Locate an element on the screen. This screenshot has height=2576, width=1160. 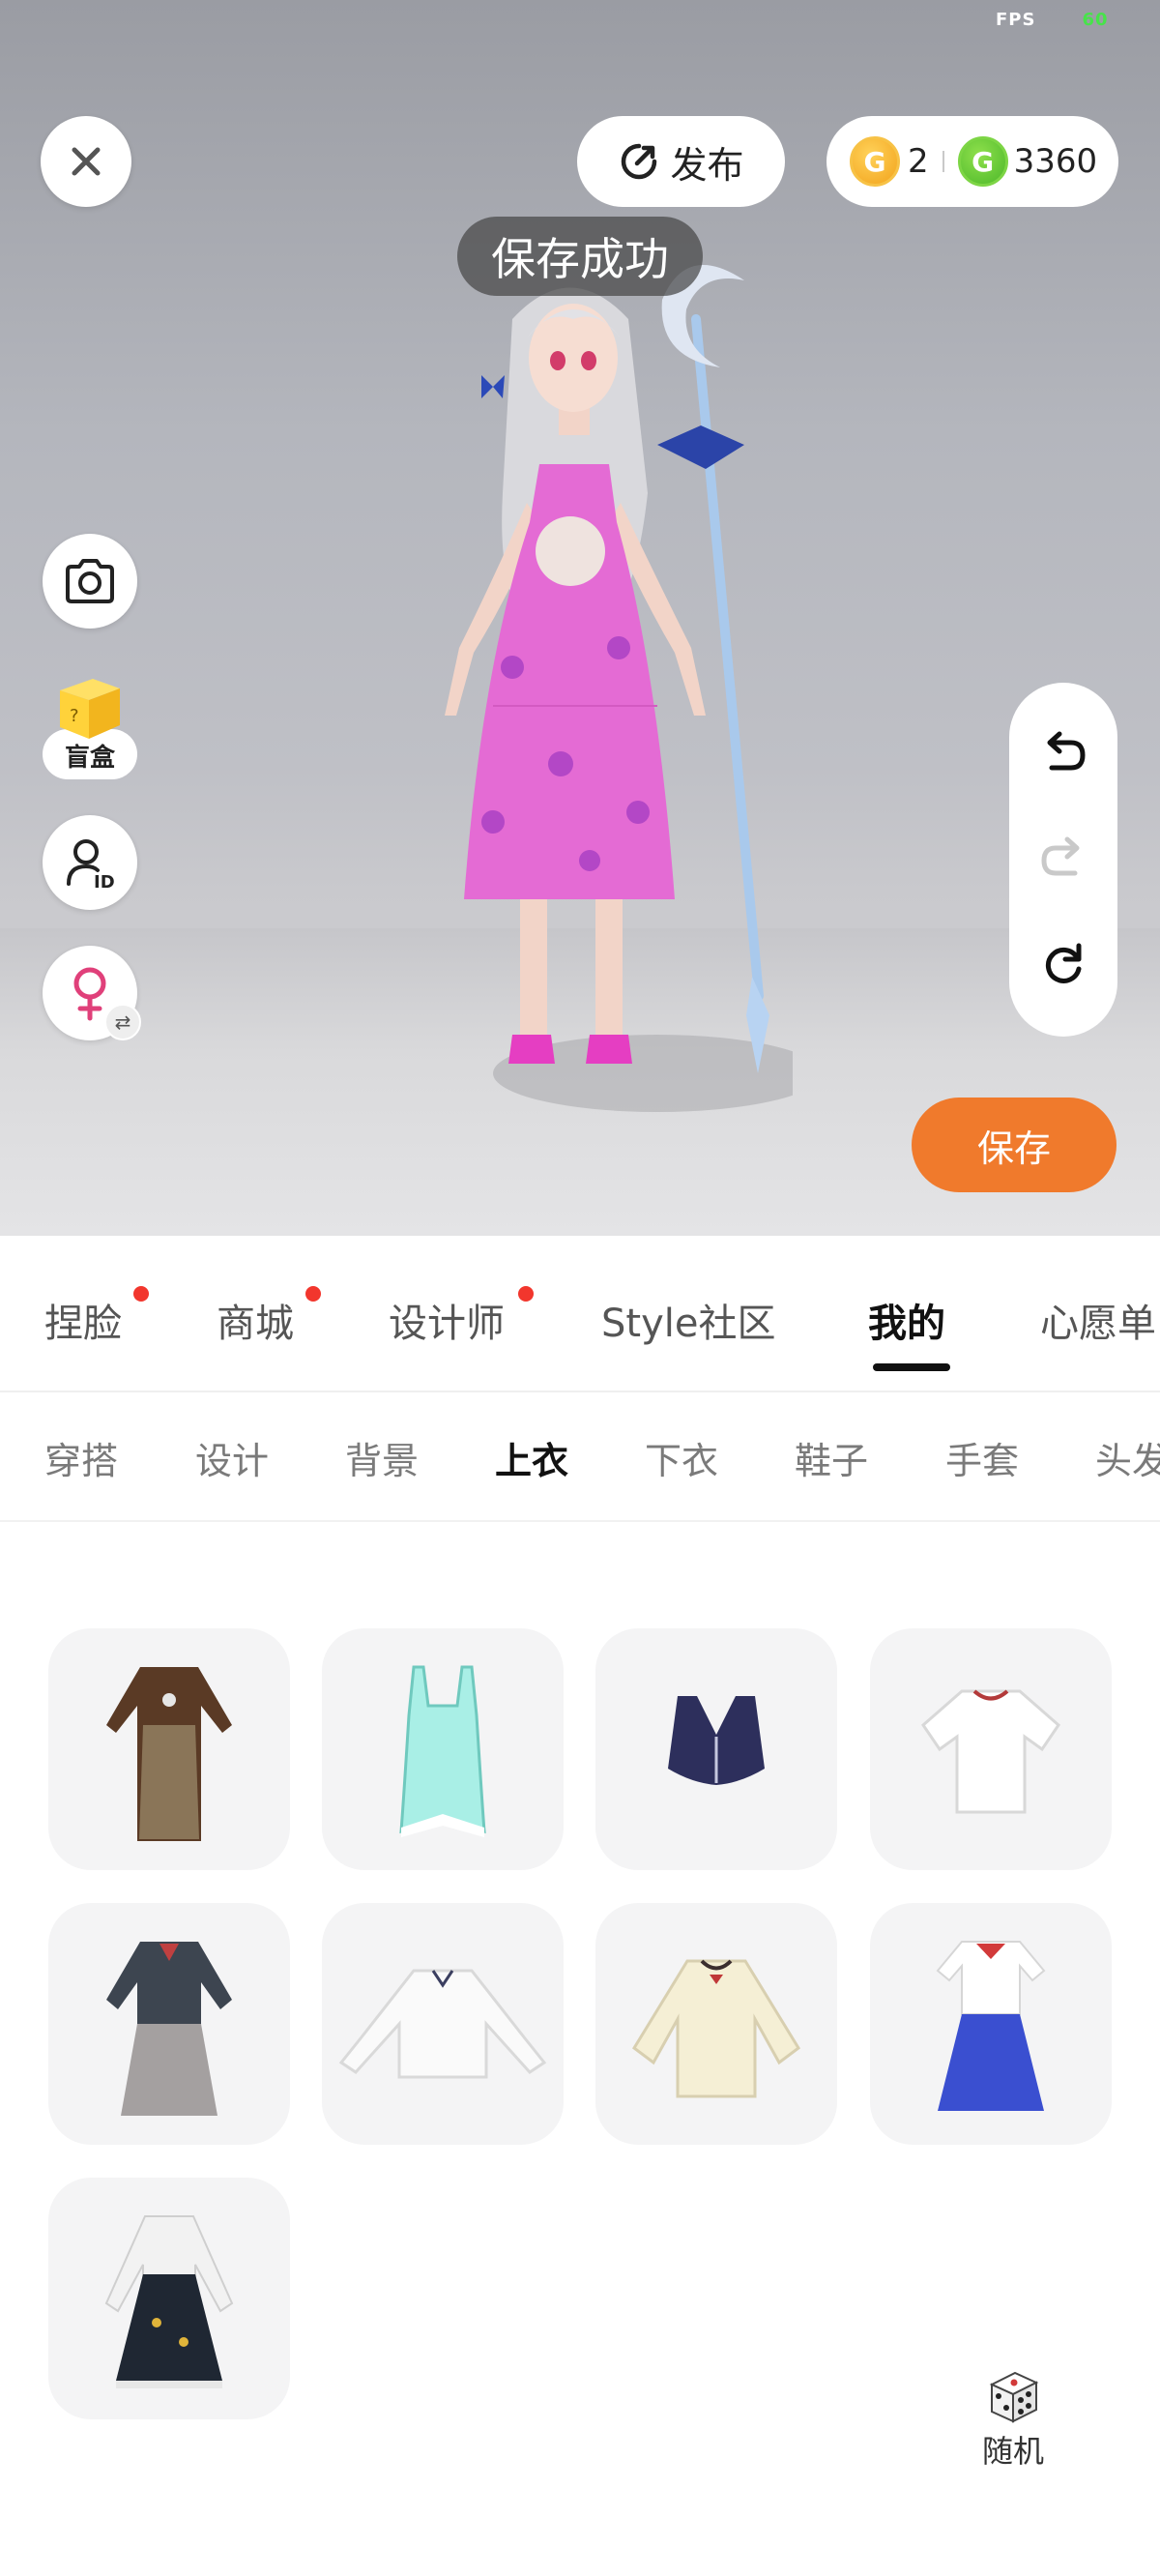
fps-value: 60 is located at coordinates (1095, 20).